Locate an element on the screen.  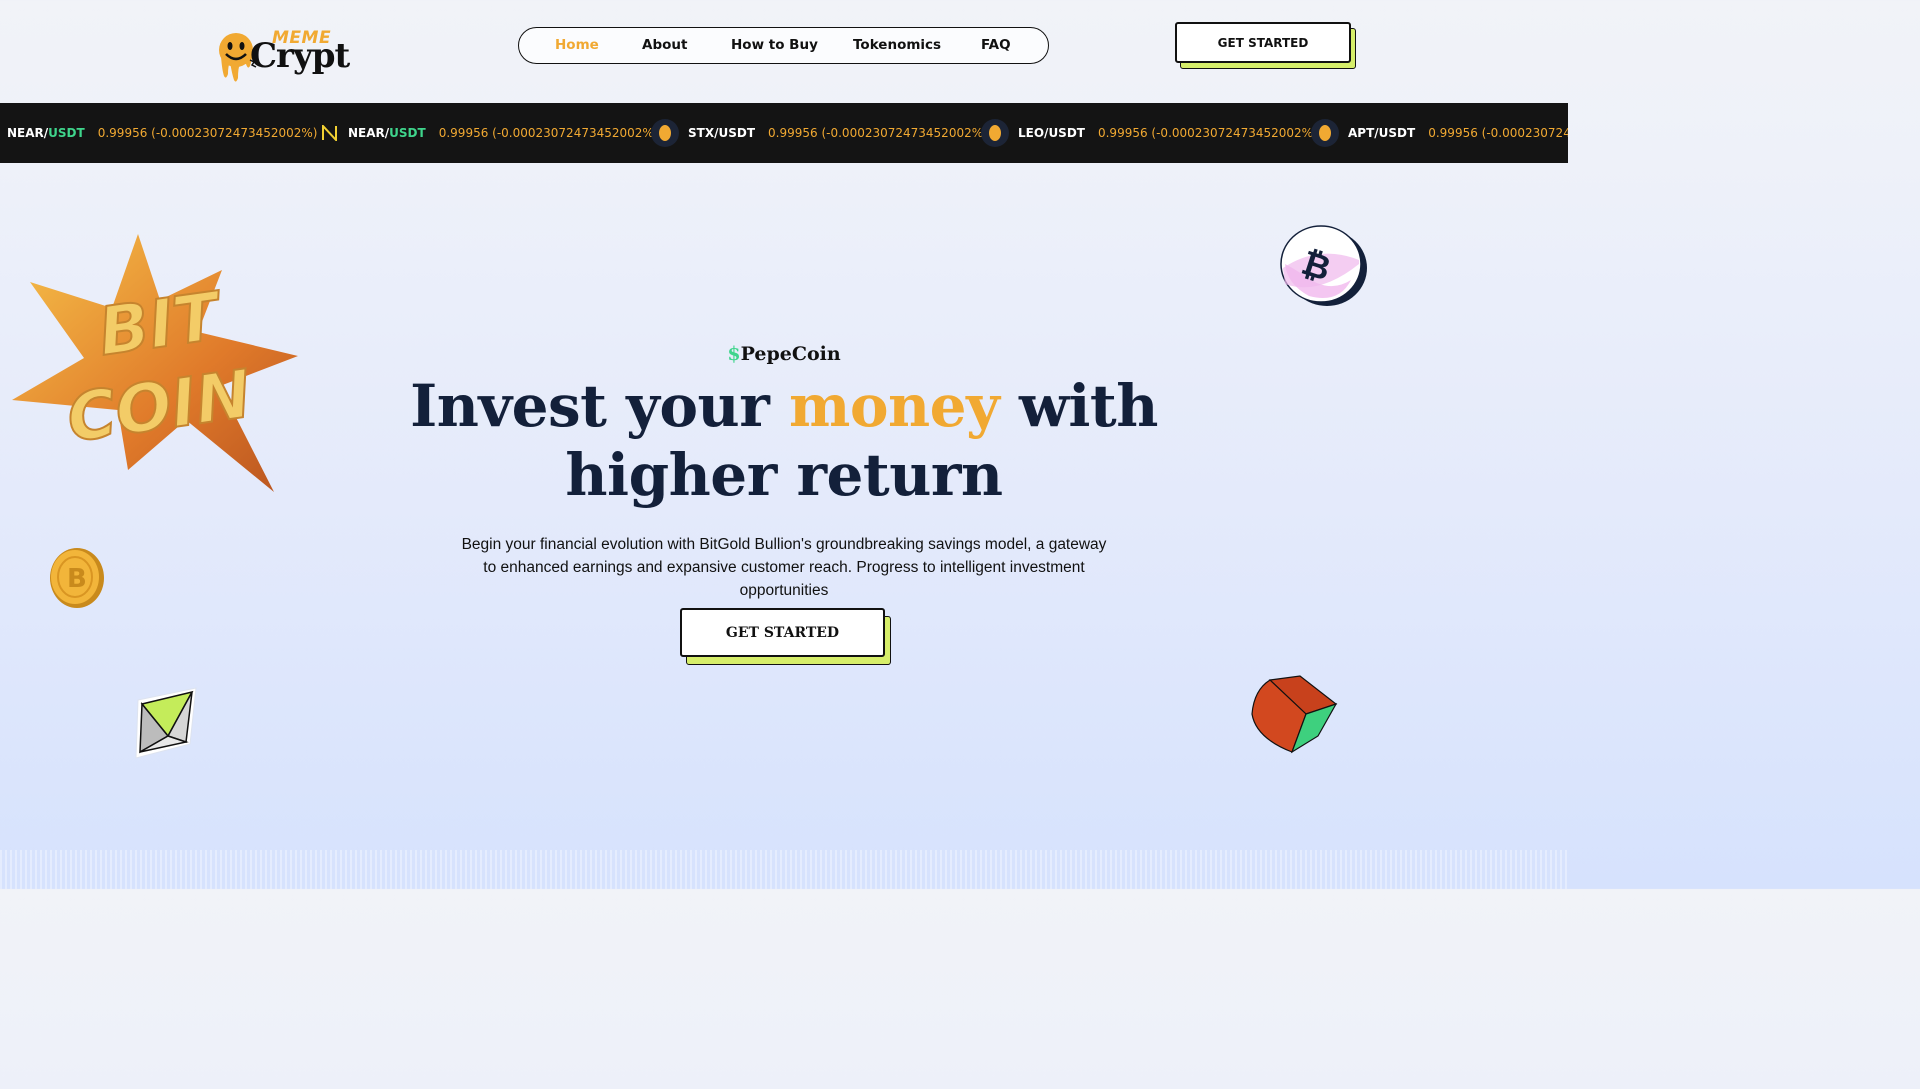
main-nav: Home About How to Buy Tokenomics FAQ is located at coordinates (783, 45).